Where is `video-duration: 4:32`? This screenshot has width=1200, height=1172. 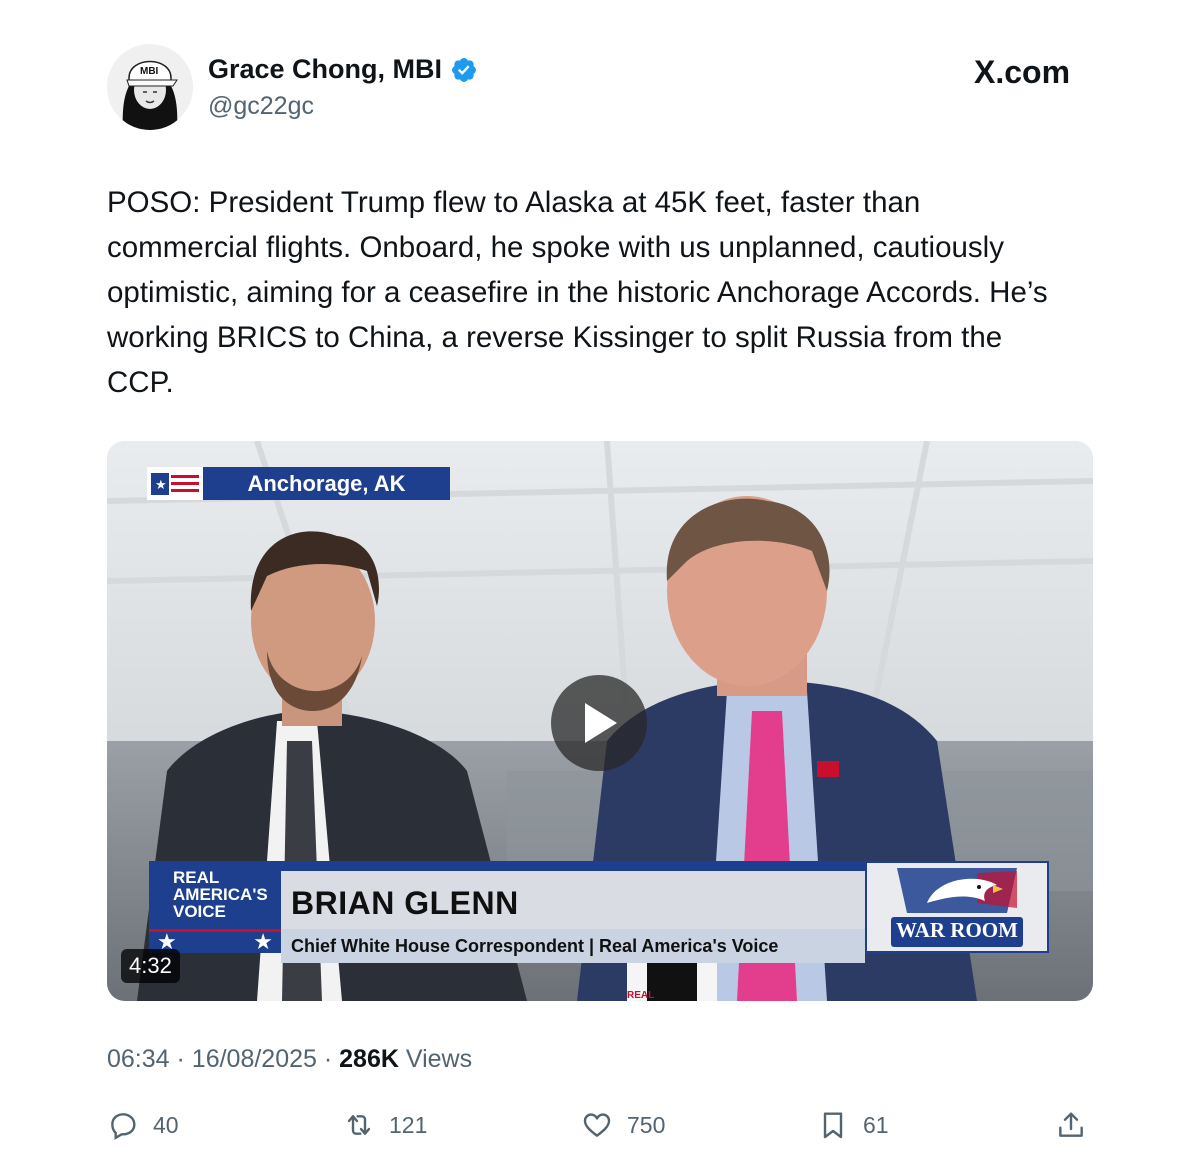
video-duration: 4:32 is located at coordinates (150, 966).